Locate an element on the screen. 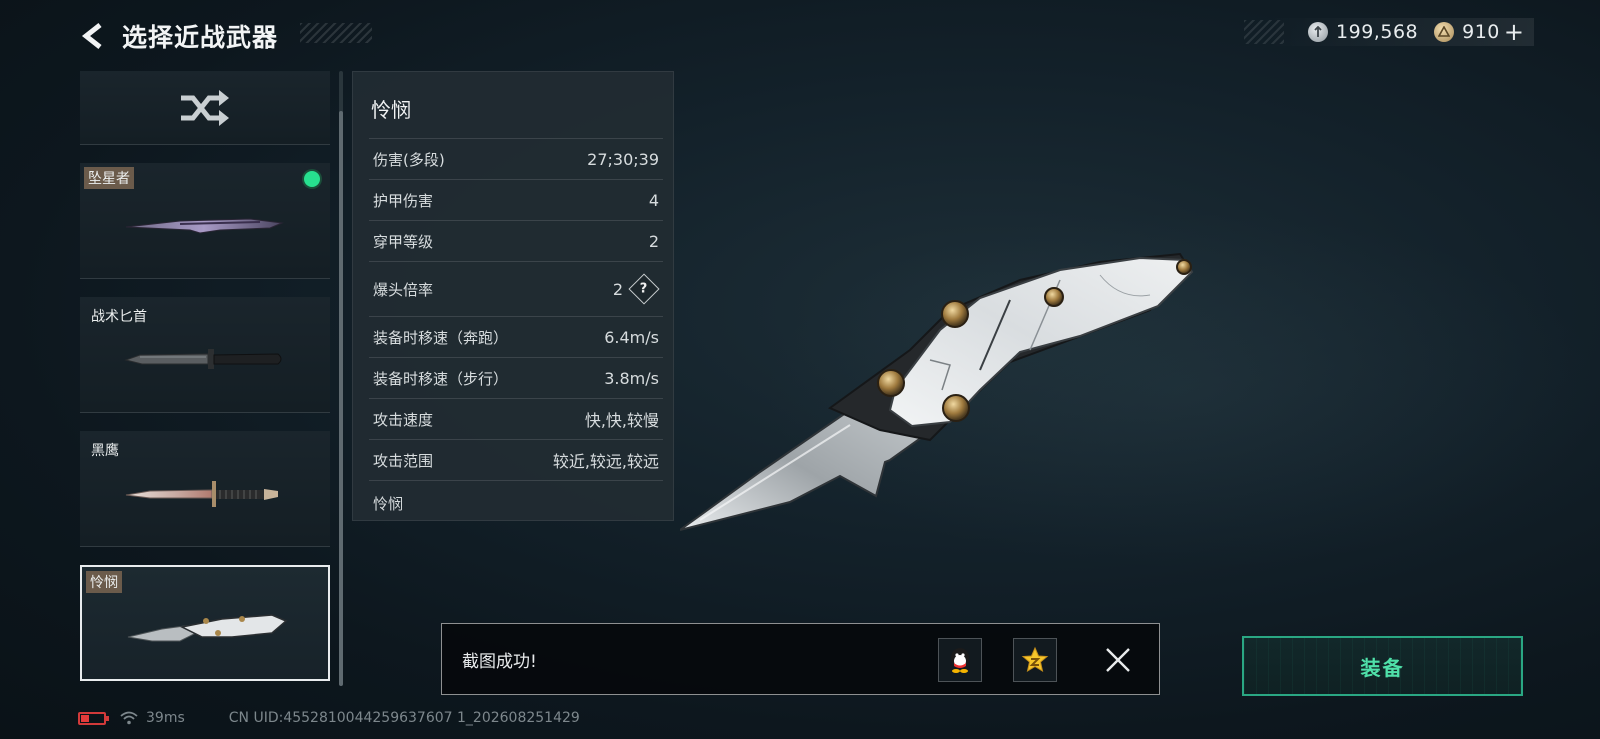  weapon-list-scrollbar is located at coordinates (341, 378).